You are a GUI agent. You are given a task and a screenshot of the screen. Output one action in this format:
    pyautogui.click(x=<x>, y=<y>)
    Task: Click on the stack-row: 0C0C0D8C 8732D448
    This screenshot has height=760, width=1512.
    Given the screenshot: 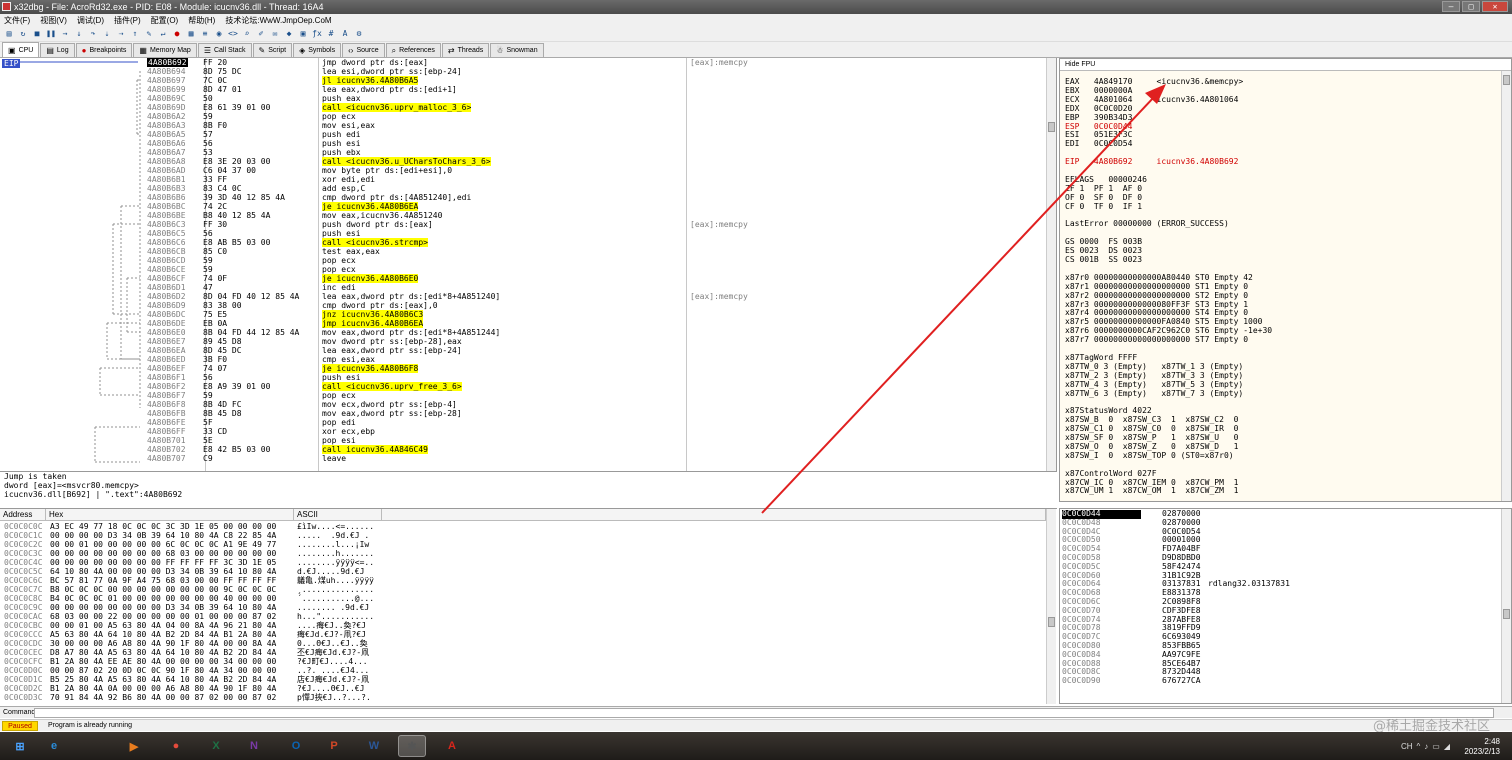 What is the action you would take?
    pyautogui.click(x=1280, y=672)
    